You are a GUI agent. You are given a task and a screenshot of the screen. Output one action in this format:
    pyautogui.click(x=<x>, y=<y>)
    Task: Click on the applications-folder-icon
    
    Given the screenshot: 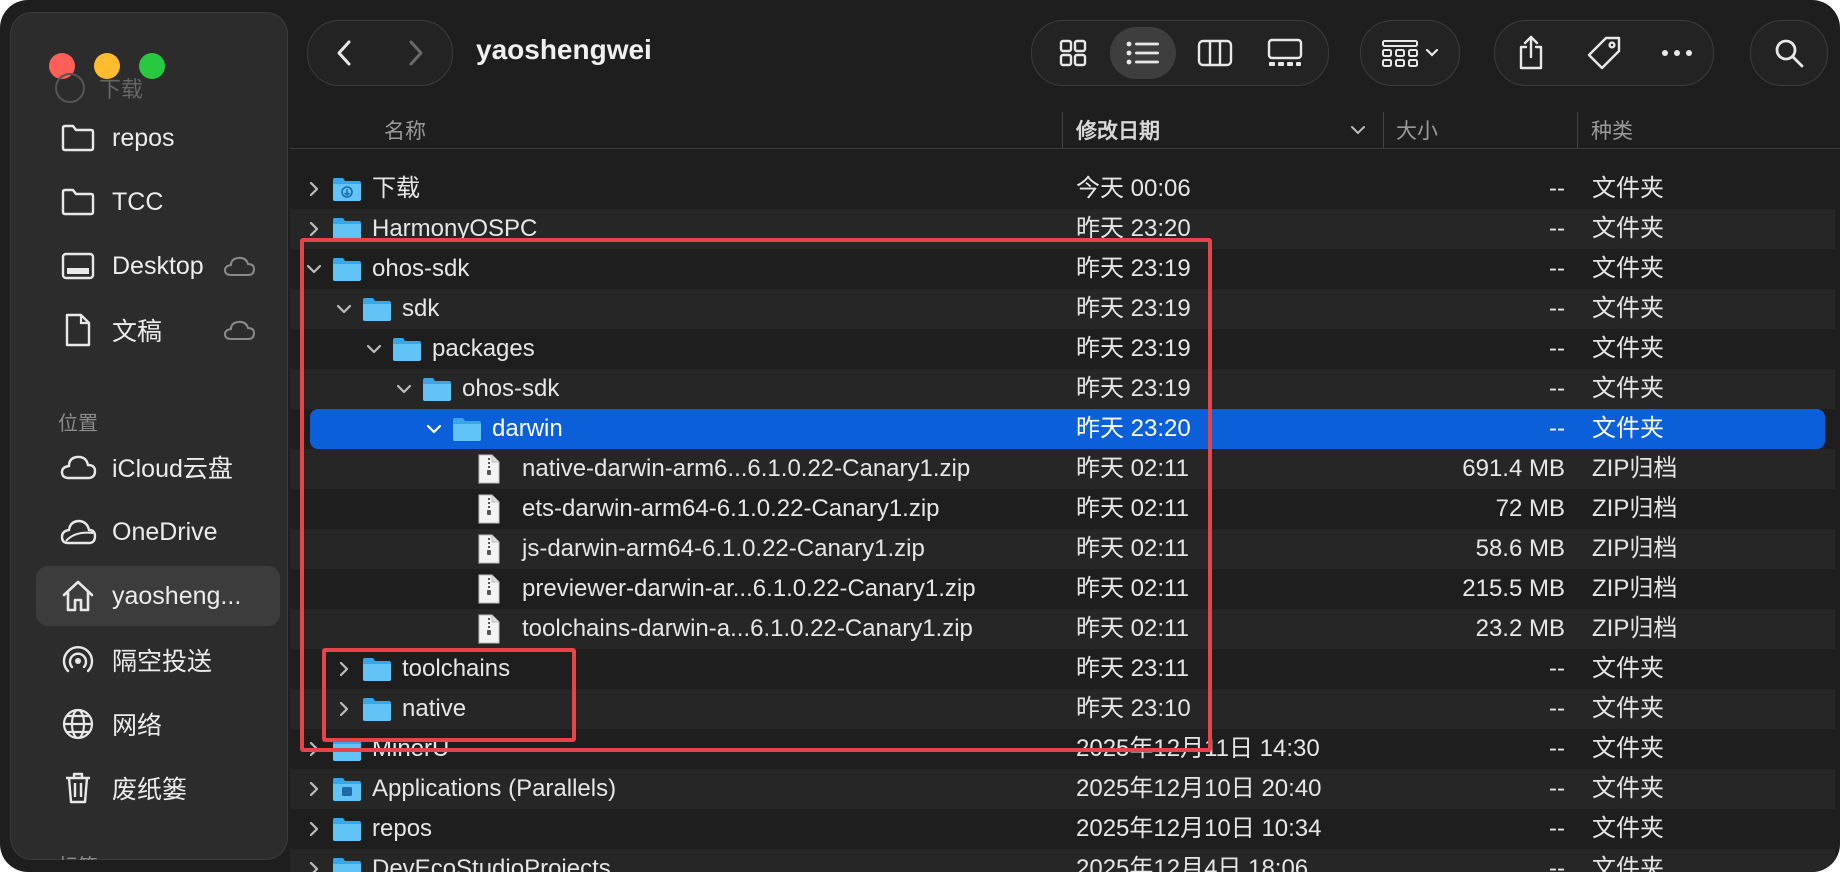 What is the action you would take?
    pyautogui.click(x=347, y=789)
    